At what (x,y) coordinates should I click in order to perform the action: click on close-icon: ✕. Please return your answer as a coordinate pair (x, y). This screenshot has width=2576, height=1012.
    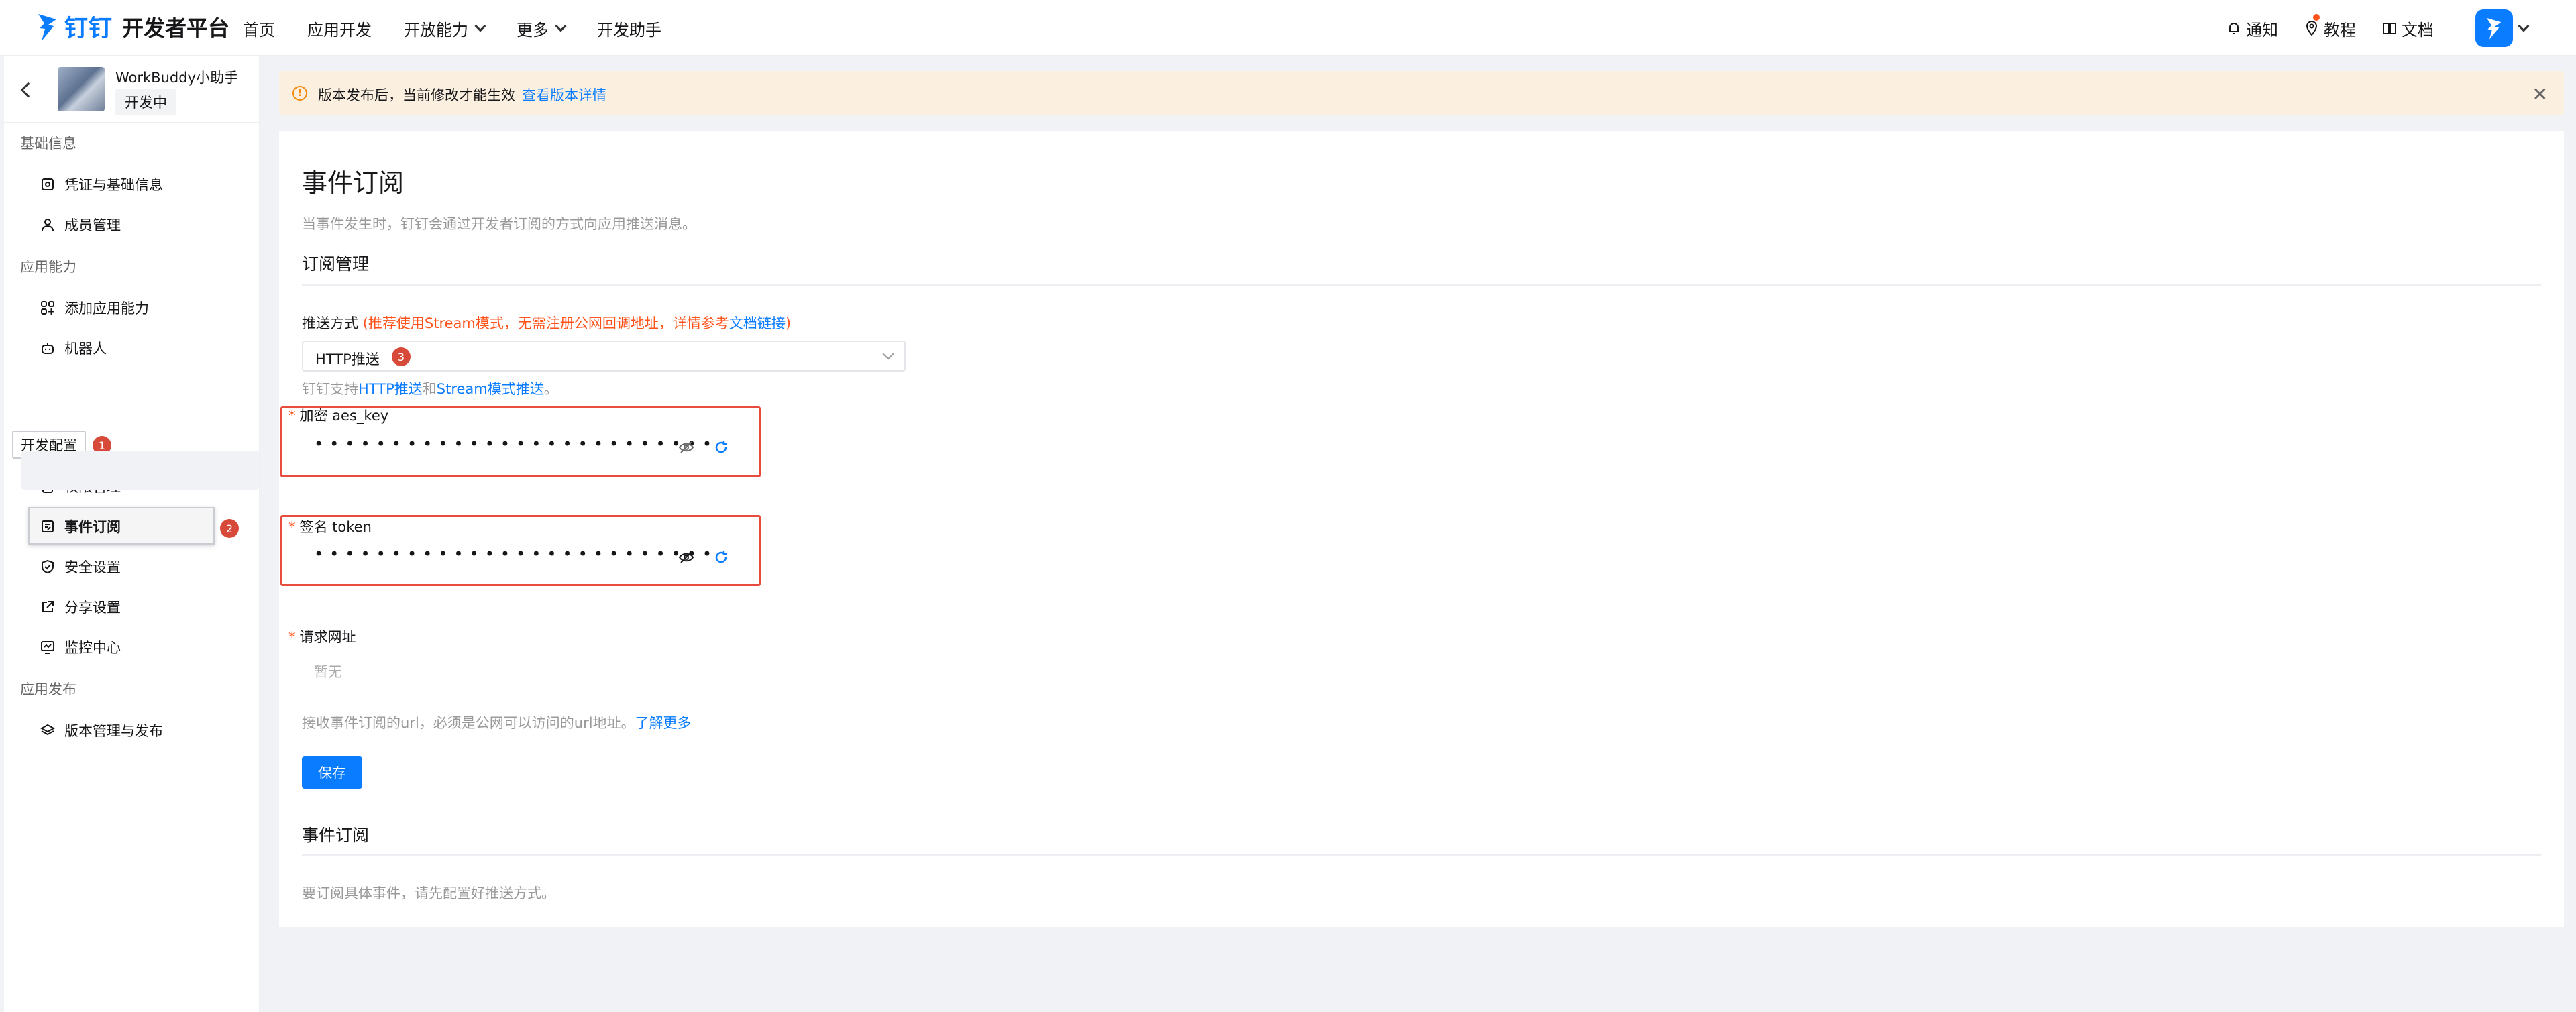
    Looking at the image, I should click on (2540, 94).